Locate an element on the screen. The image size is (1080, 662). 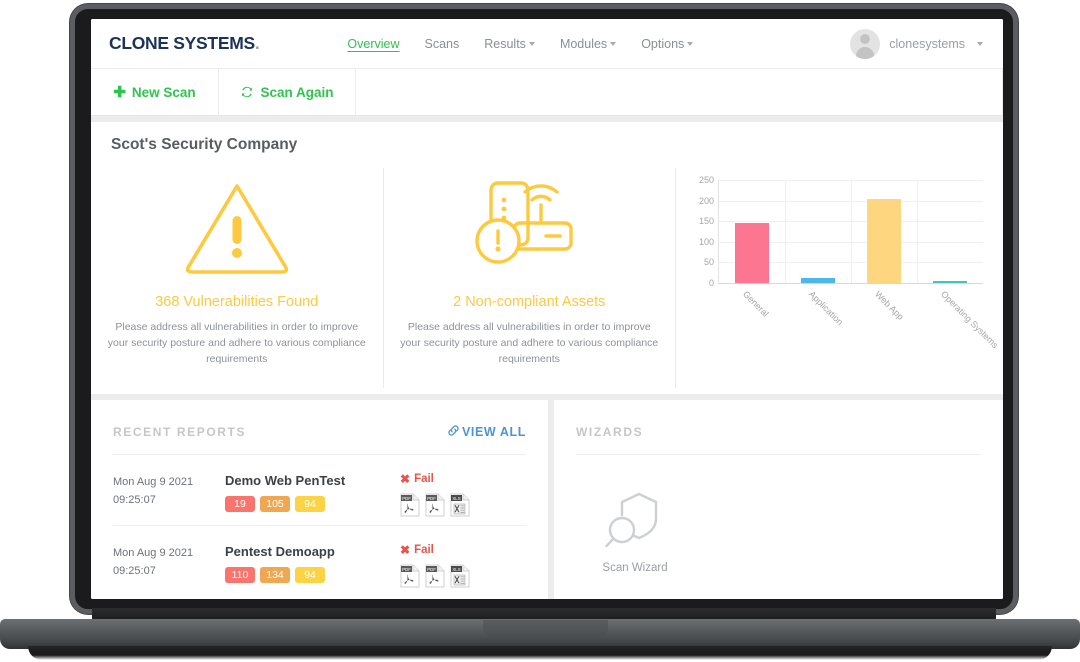
brand-logo: CLONE SYSTEMS. is located at coordinates (184, 43).